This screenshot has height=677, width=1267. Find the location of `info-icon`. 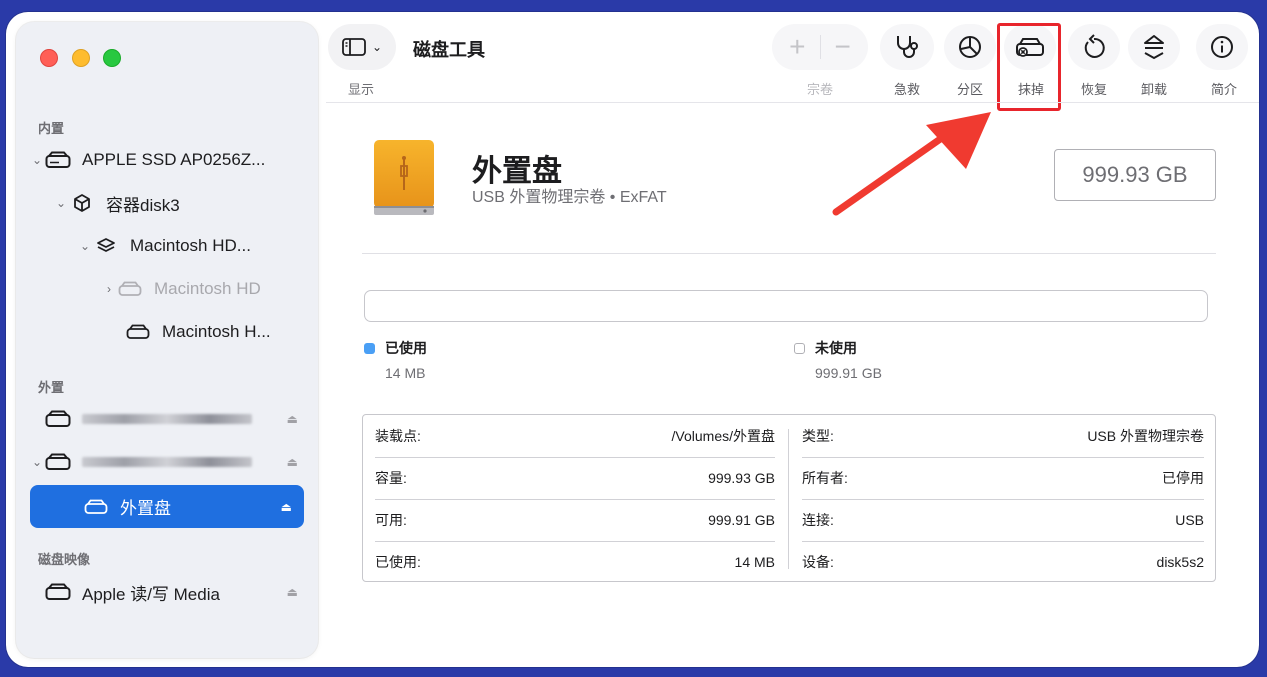

info-icon is located at coordinates (1222, 47).